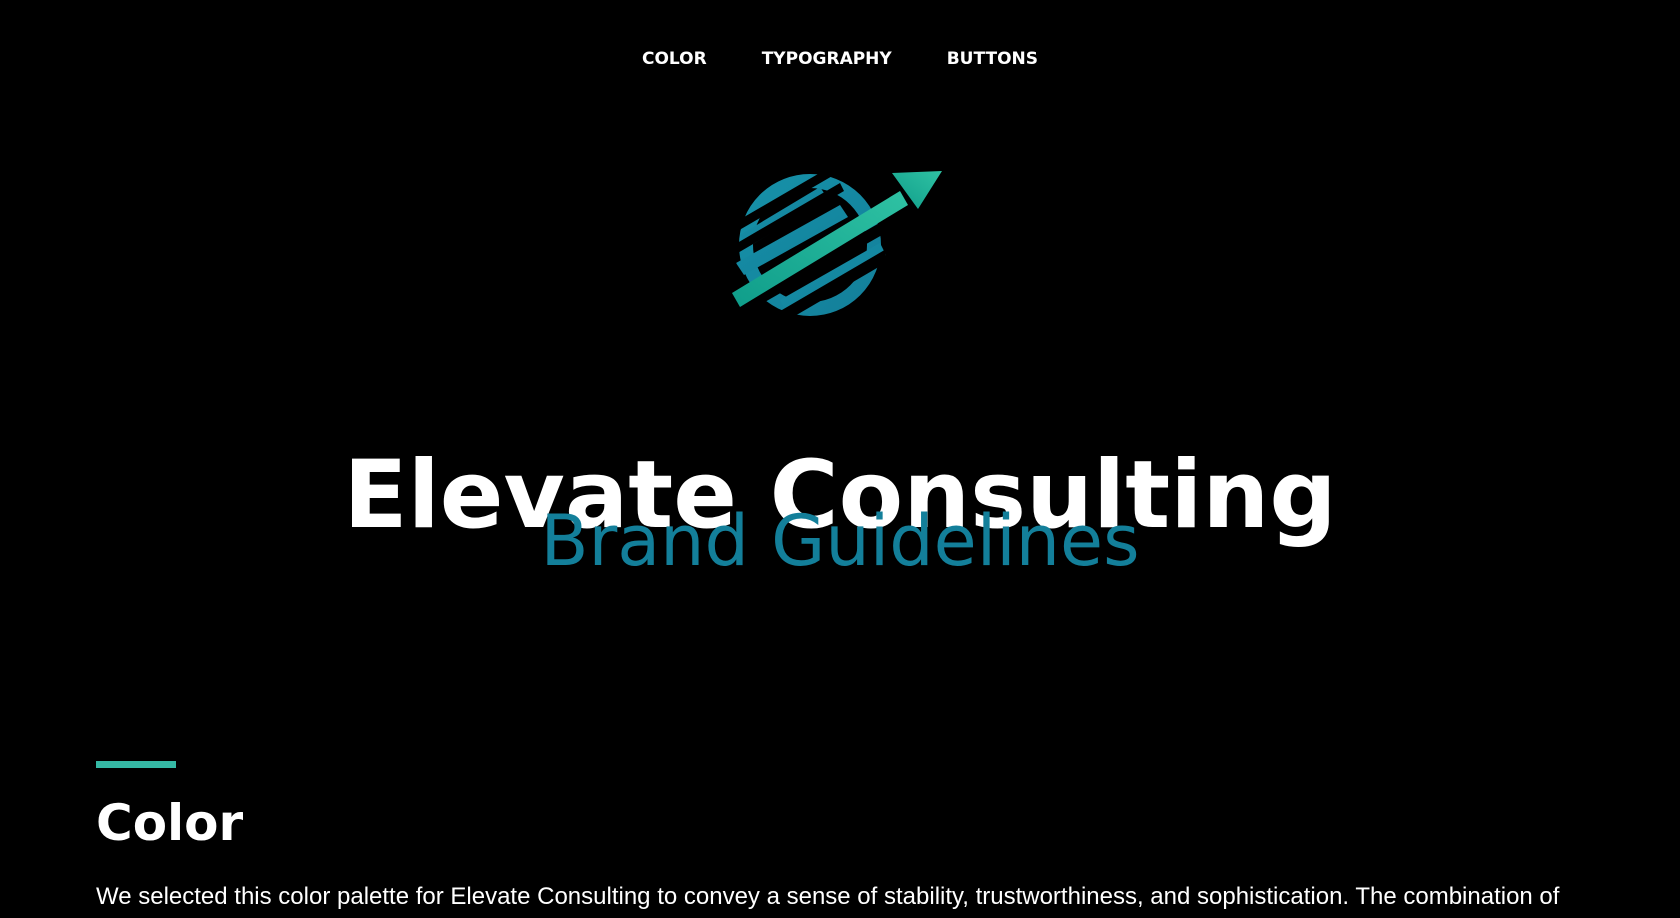  Describe the element at coordinates (837, 245) in the screenshot. I see `elevate-logo-icon` at that location.